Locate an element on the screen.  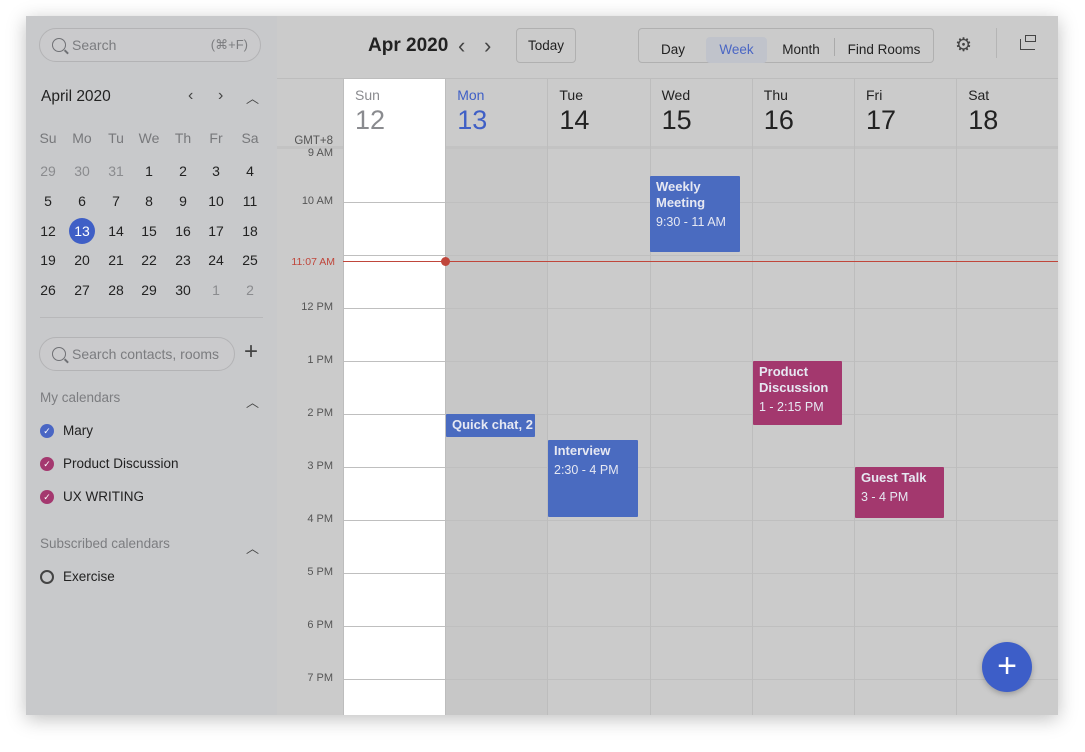
mini-day: 8 is located at coordinates (149, 201).